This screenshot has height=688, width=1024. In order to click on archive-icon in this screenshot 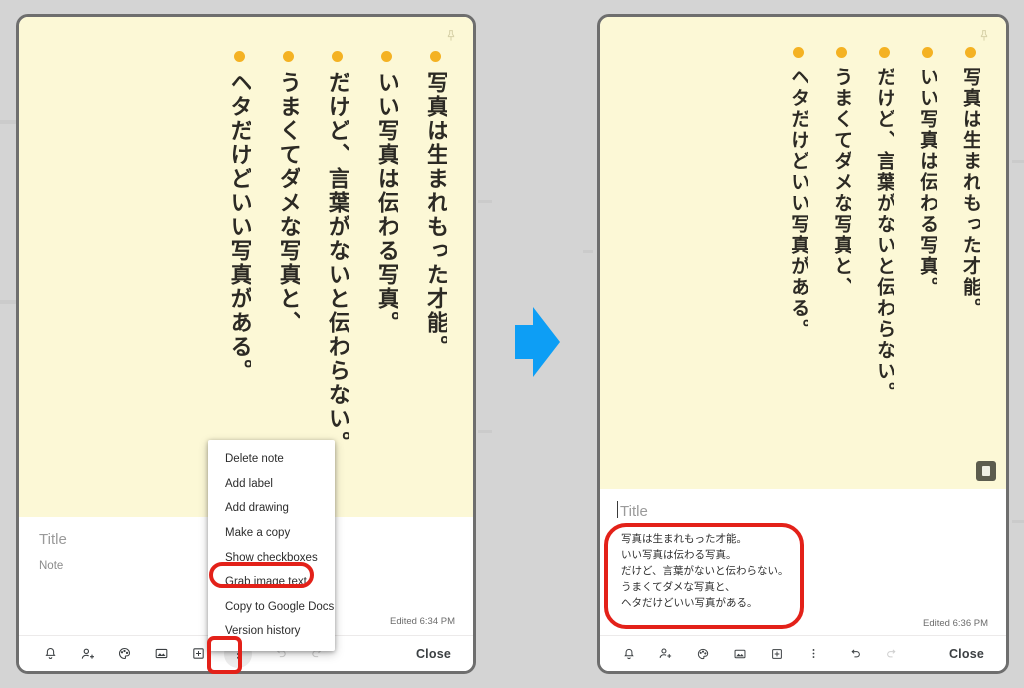, I will do `click(776, 654)`.